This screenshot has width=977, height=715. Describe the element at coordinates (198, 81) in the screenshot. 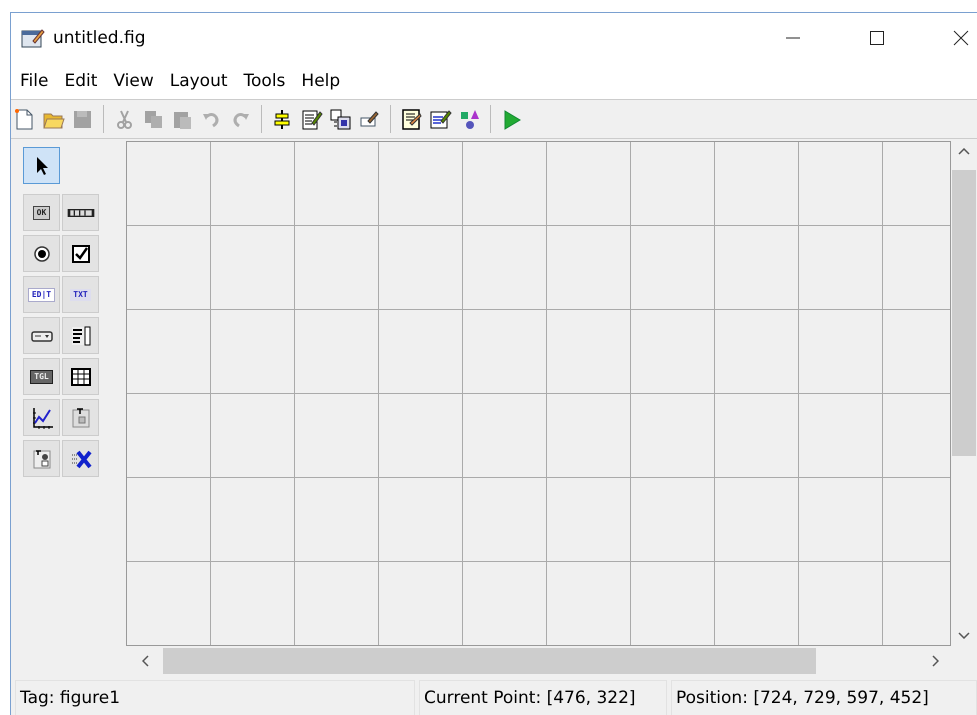

I see `menu-item: Layout` at that location.